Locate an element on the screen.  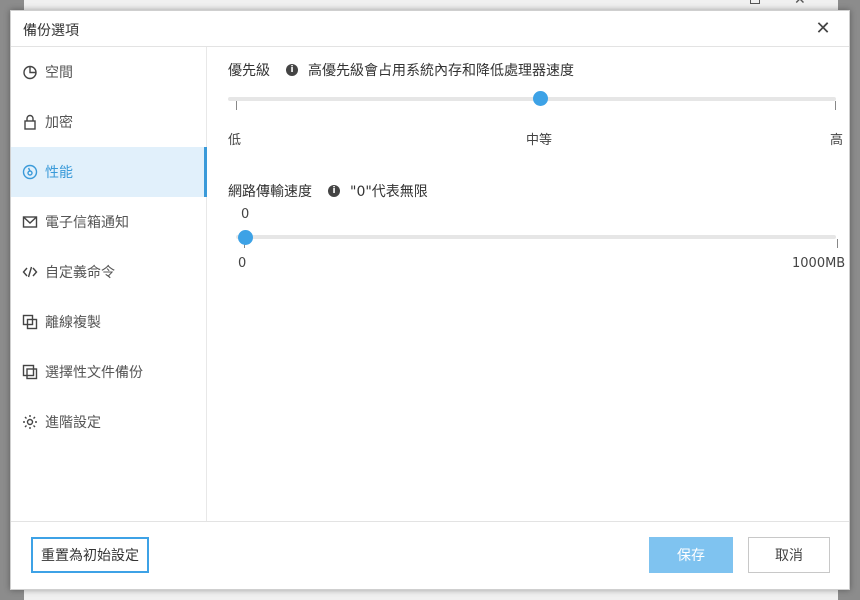
priority-slider-track is located at coordinates (532, 99).